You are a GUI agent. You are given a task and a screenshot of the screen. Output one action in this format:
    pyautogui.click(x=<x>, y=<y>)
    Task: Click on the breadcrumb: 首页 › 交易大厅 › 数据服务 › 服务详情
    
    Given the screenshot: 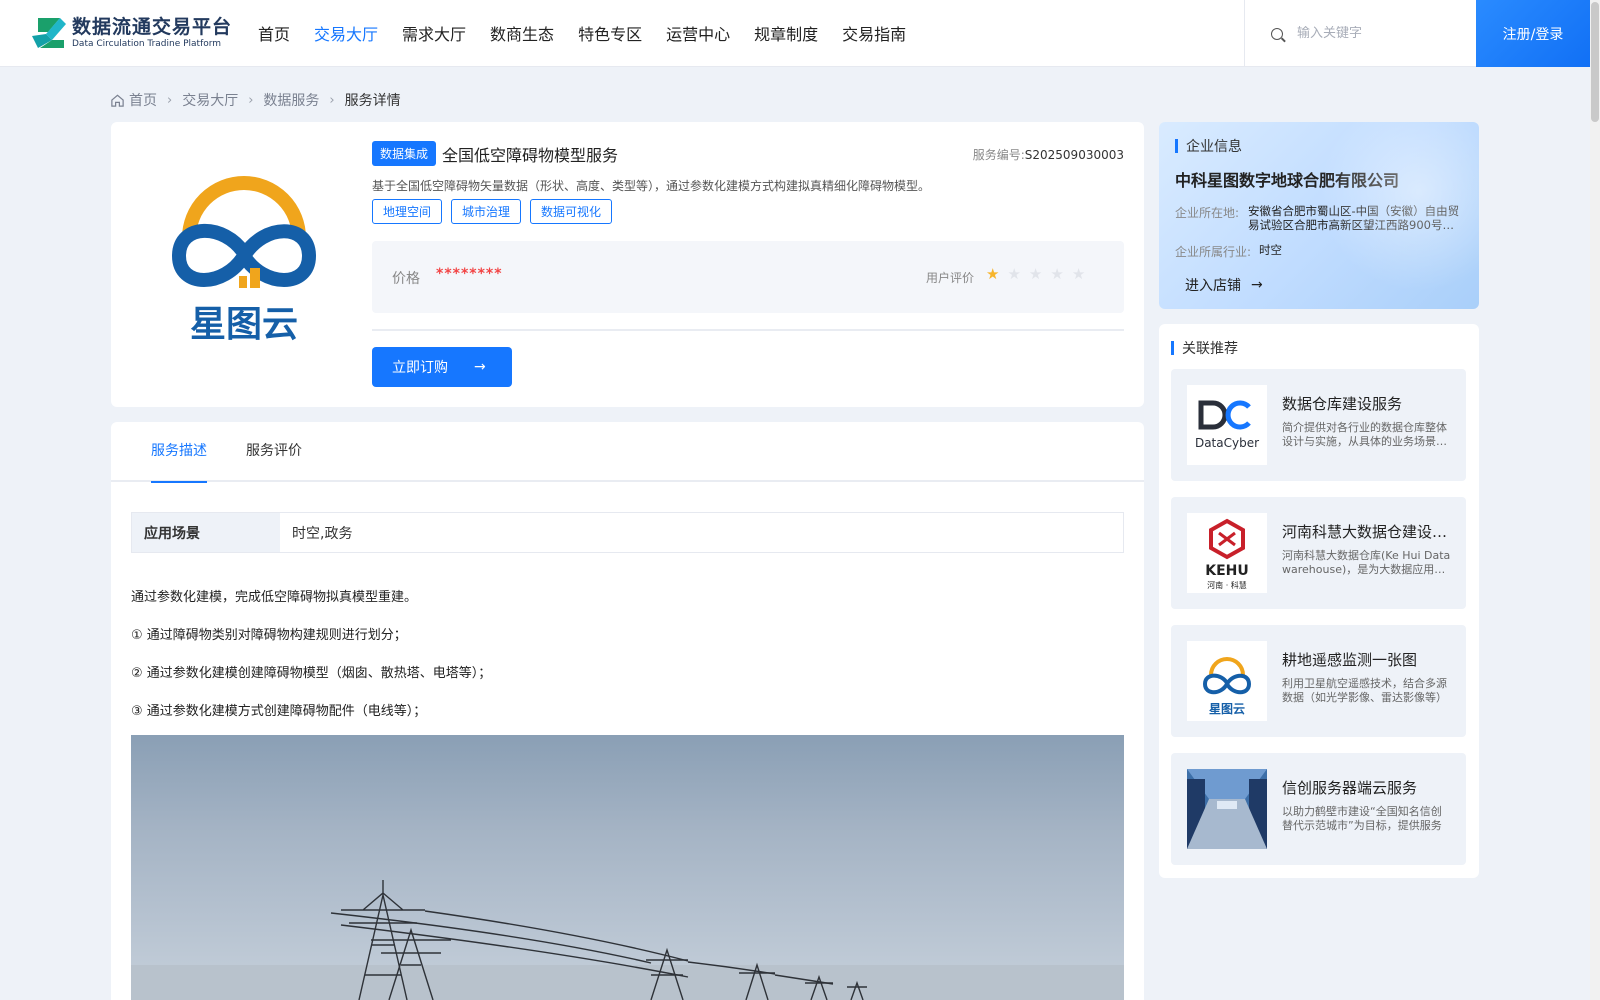 What is the action you would take?
    pyautogui.click(x=255, y=100)
    